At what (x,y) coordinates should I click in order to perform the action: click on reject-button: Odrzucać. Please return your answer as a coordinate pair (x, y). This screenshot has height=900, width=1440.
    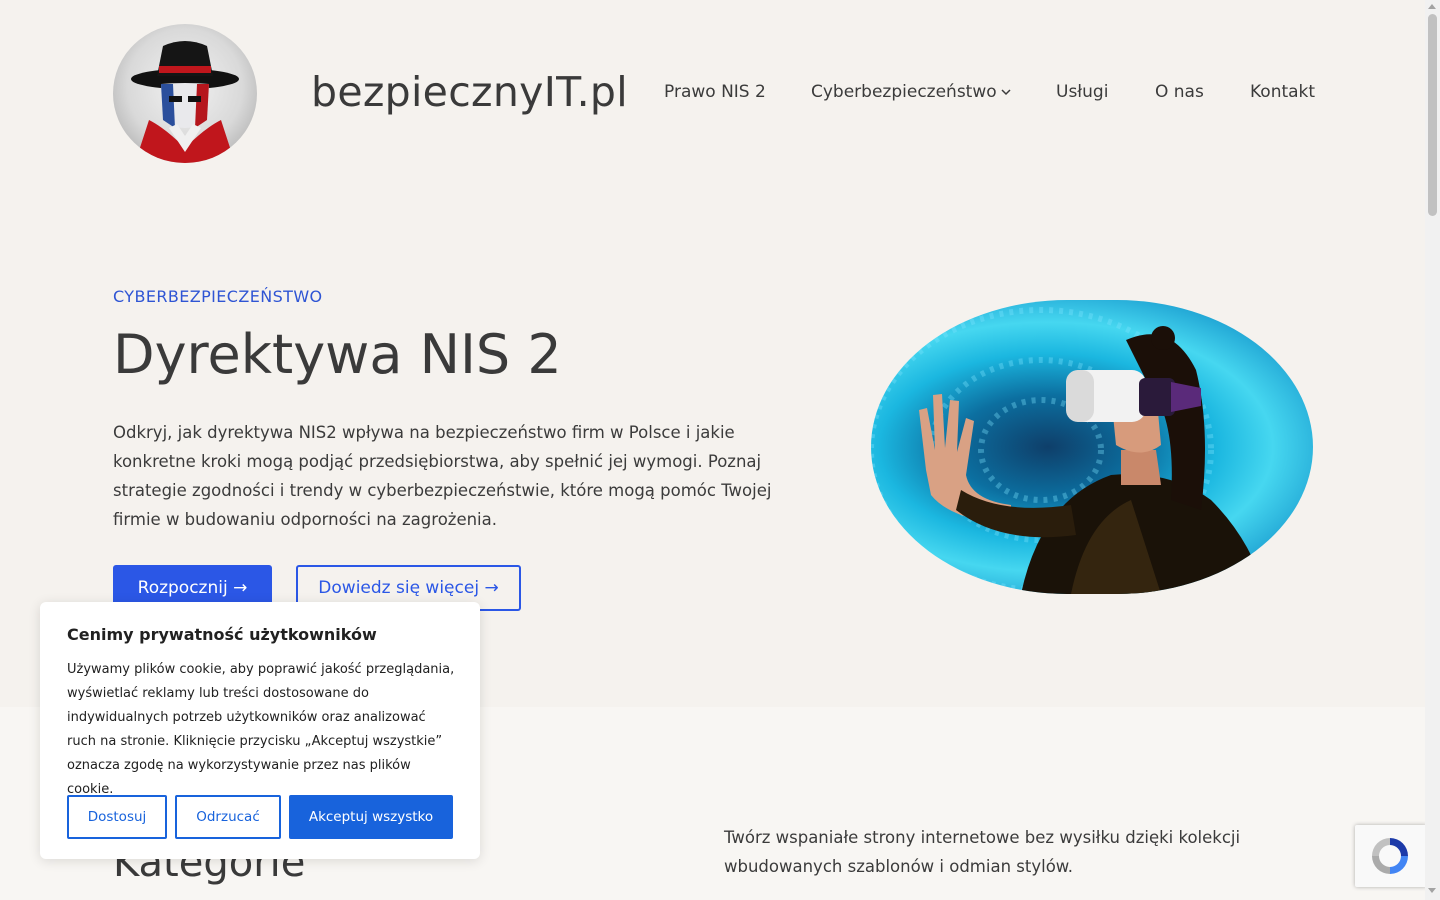
    Looking at the image, I should click on (228, 817).